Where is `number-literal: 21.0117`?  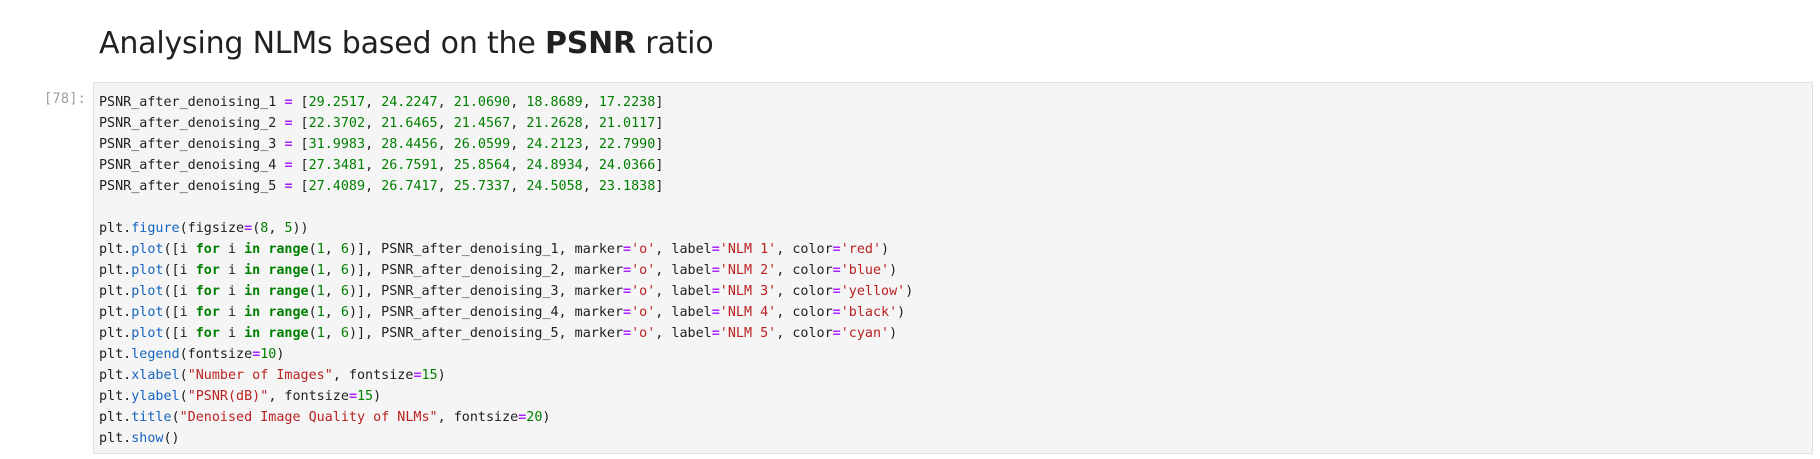
number-literal: 21.0117 is located at coordinates (627, 123).